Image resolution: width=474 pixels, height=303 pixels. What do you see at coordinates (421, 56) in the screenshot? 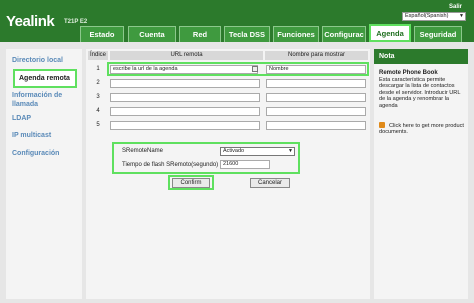
I see `note-heading: Nota` at bounding box center [421, 56].